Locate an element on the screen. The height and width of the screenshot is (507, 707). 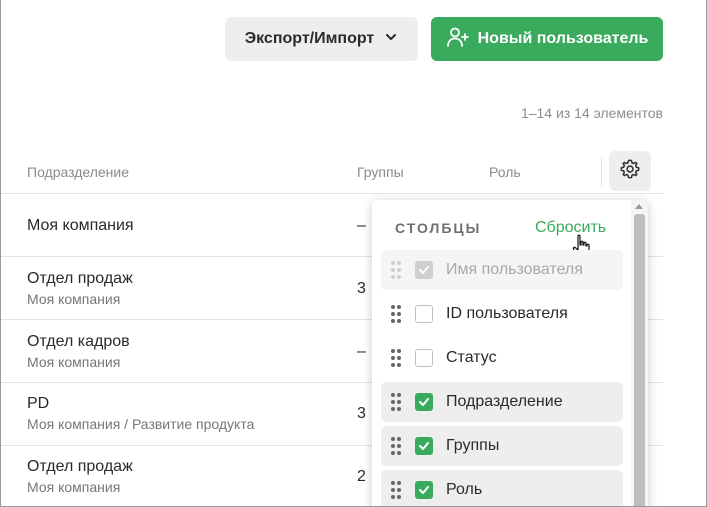
row-department: Моя компания is located at coordinates (80, 225).